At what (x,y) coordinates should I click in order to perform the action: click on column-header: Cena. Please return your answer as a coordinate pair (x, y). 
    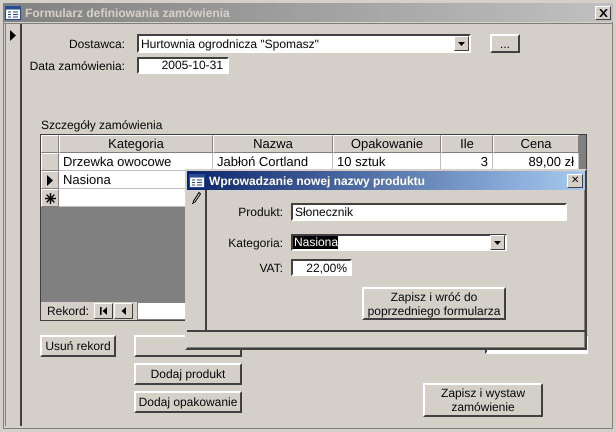
    Looking at the image, I should click on (536, 144).